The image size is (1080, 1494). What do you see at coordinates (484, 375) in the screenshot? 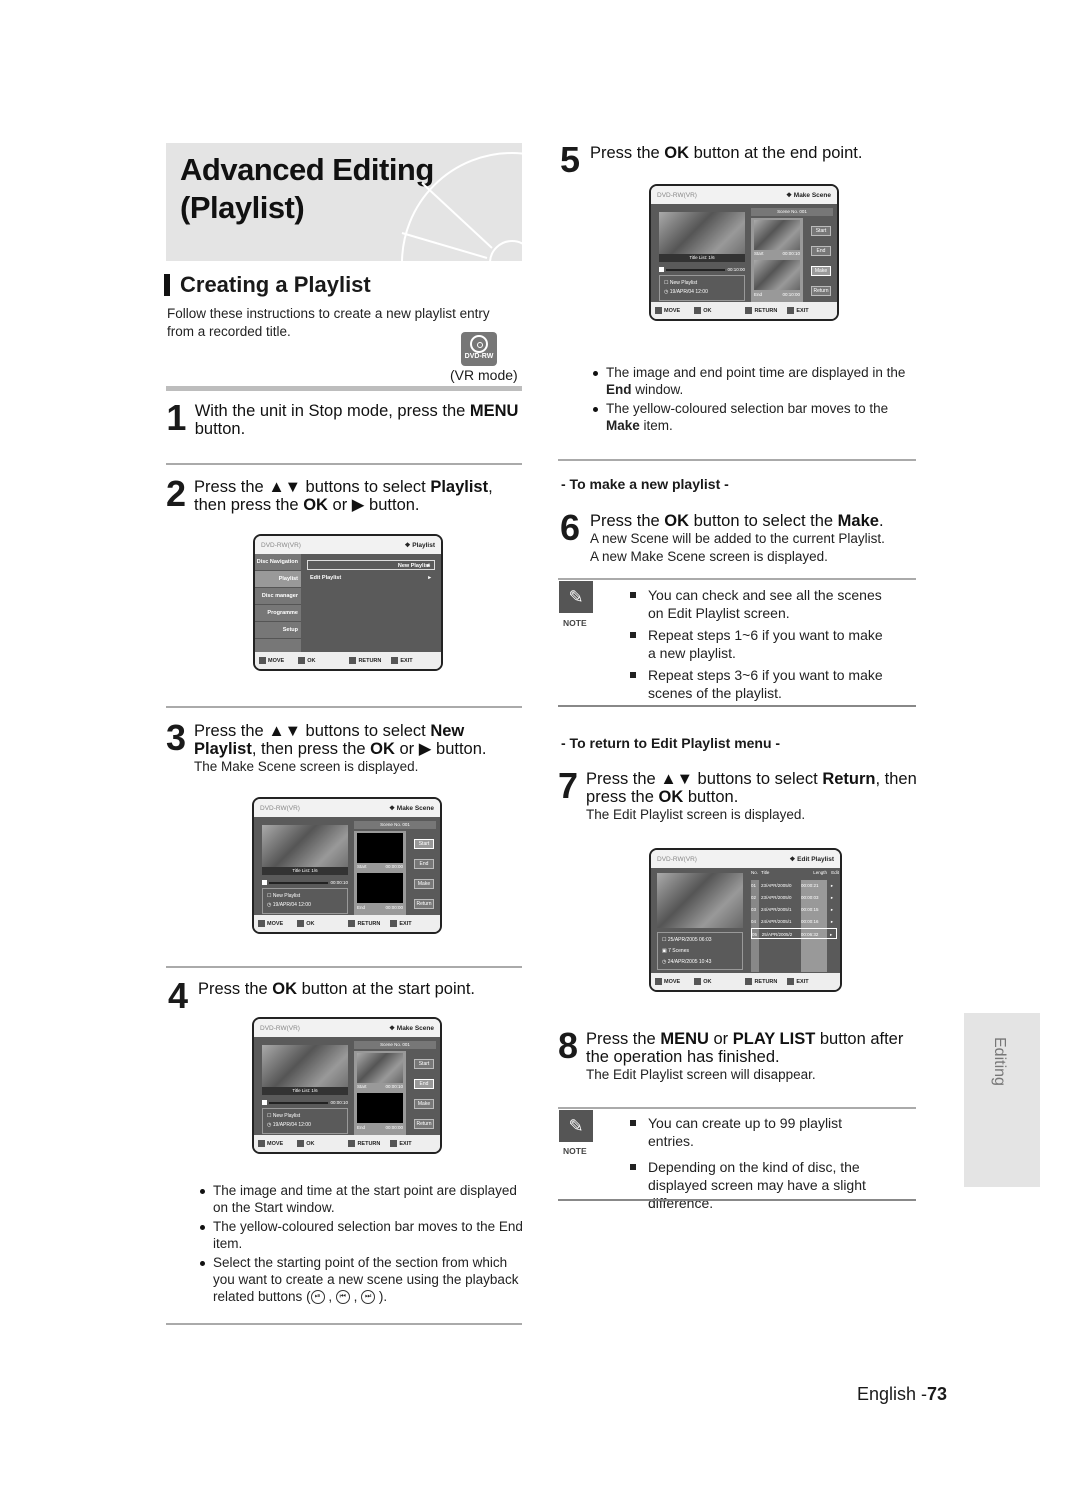
I see `mode-label: (VR mode)` at bounding box center [484, 375].